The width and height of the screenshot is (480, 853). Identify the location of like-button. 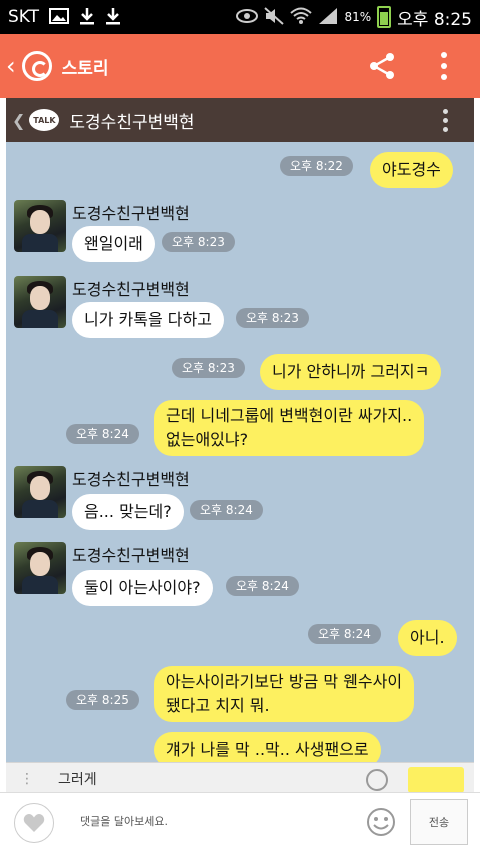
(34, 823).